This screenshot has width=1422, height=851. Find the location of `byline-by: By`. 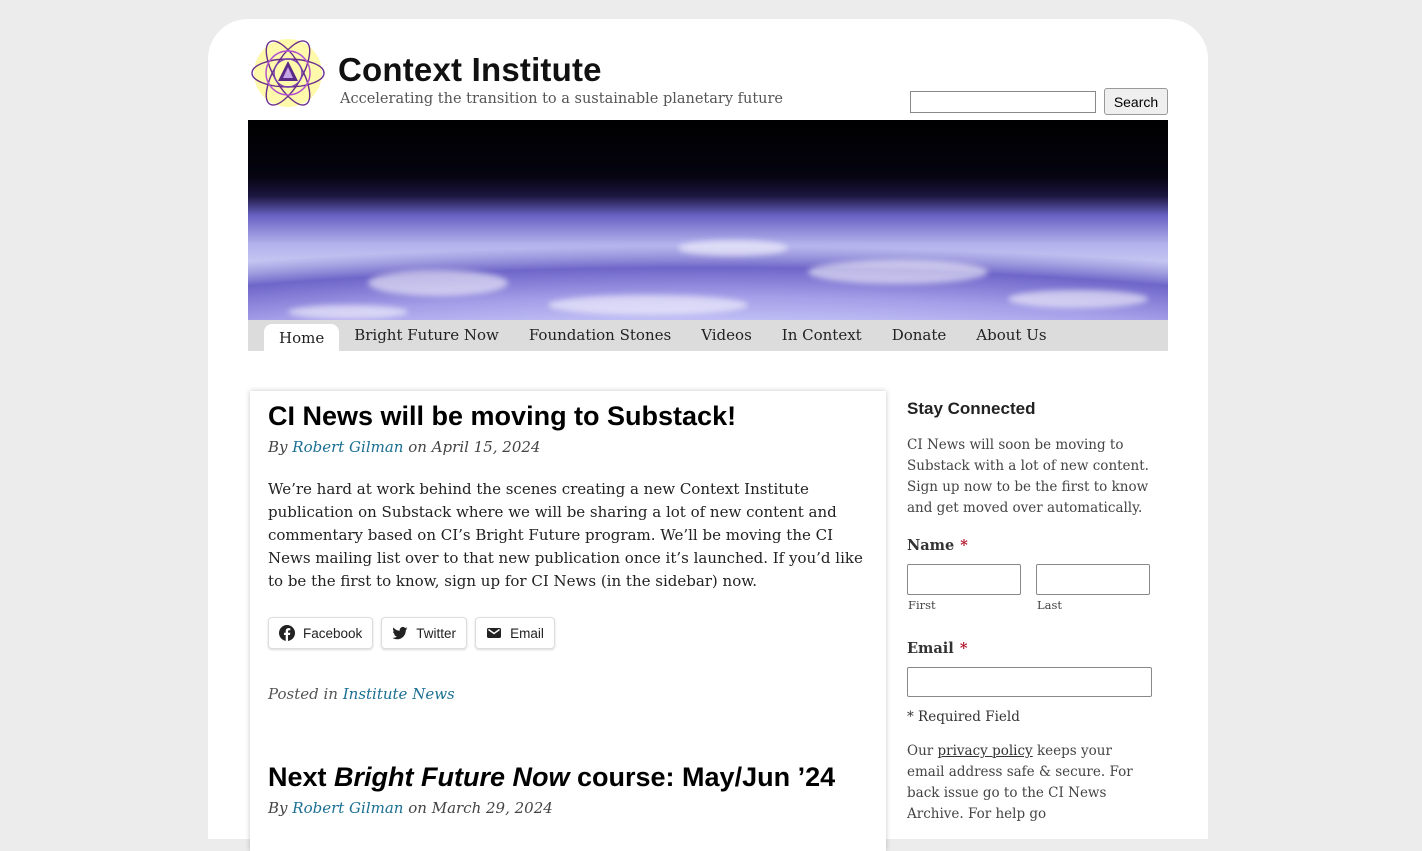

byline-by: By is located at coordinates (278, 447).